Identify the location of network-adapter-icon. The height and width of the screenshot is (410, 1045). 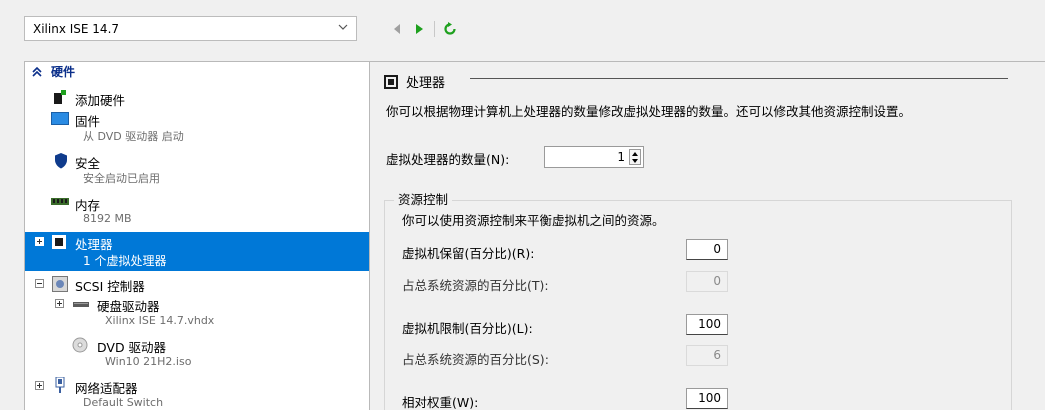
(60, 385).